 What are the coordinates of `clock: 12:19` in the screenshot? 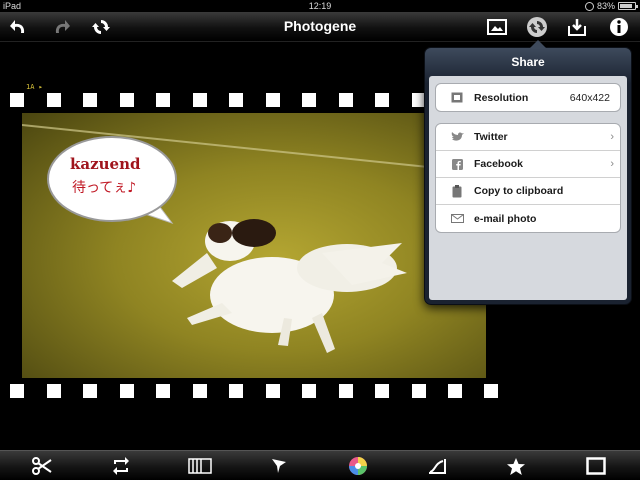 It's located at (320, 6).